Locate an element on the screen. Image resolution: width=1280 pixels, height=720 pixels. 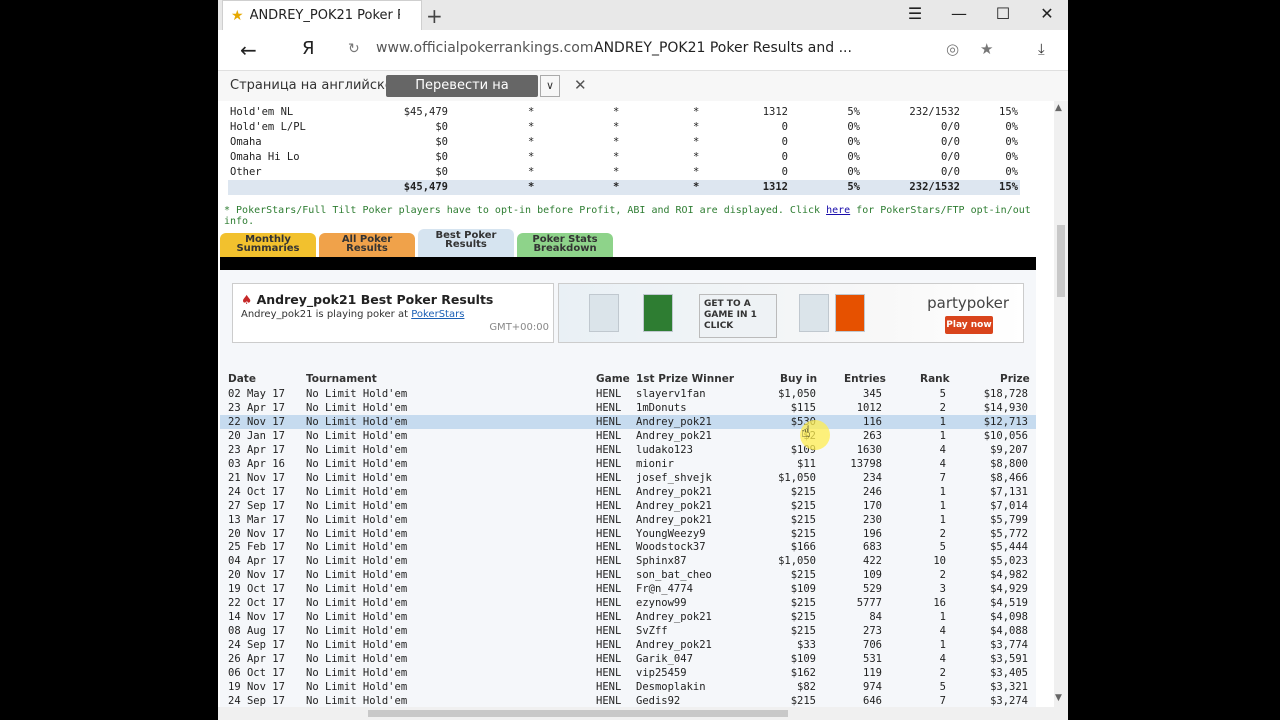
cell-date: 22 Nov 17 is located at coordinates (256, 421).